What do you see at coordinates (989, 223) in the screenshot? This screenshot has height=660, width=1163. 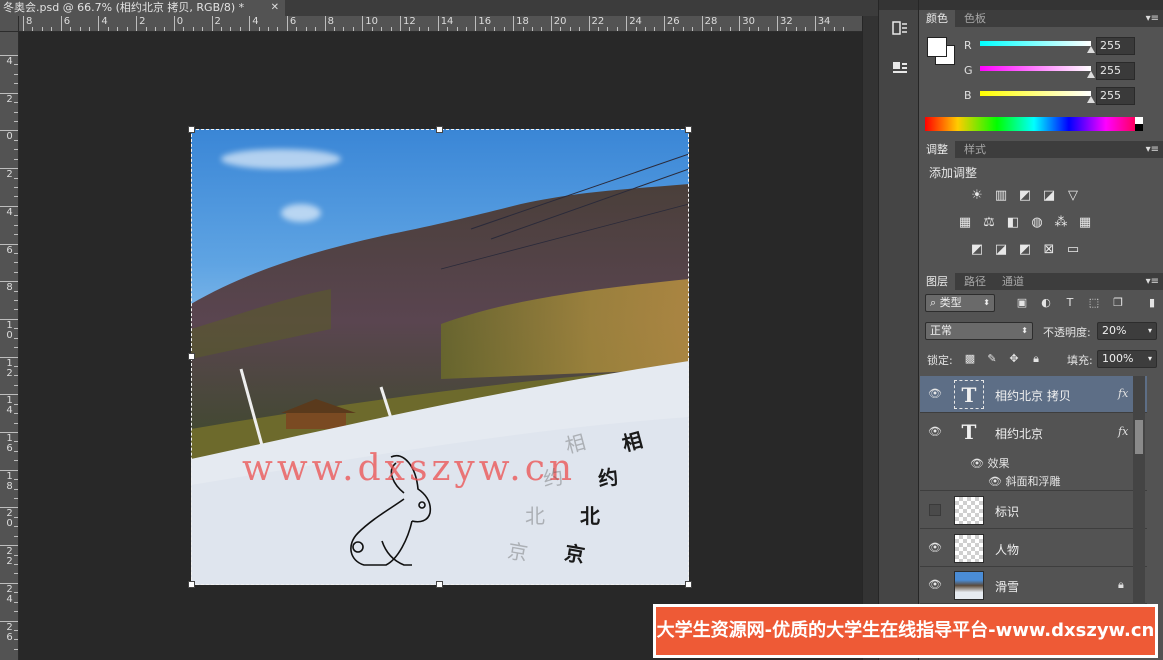 I see `color-balance-icon: ⚖` at bounding box center [989, 223].